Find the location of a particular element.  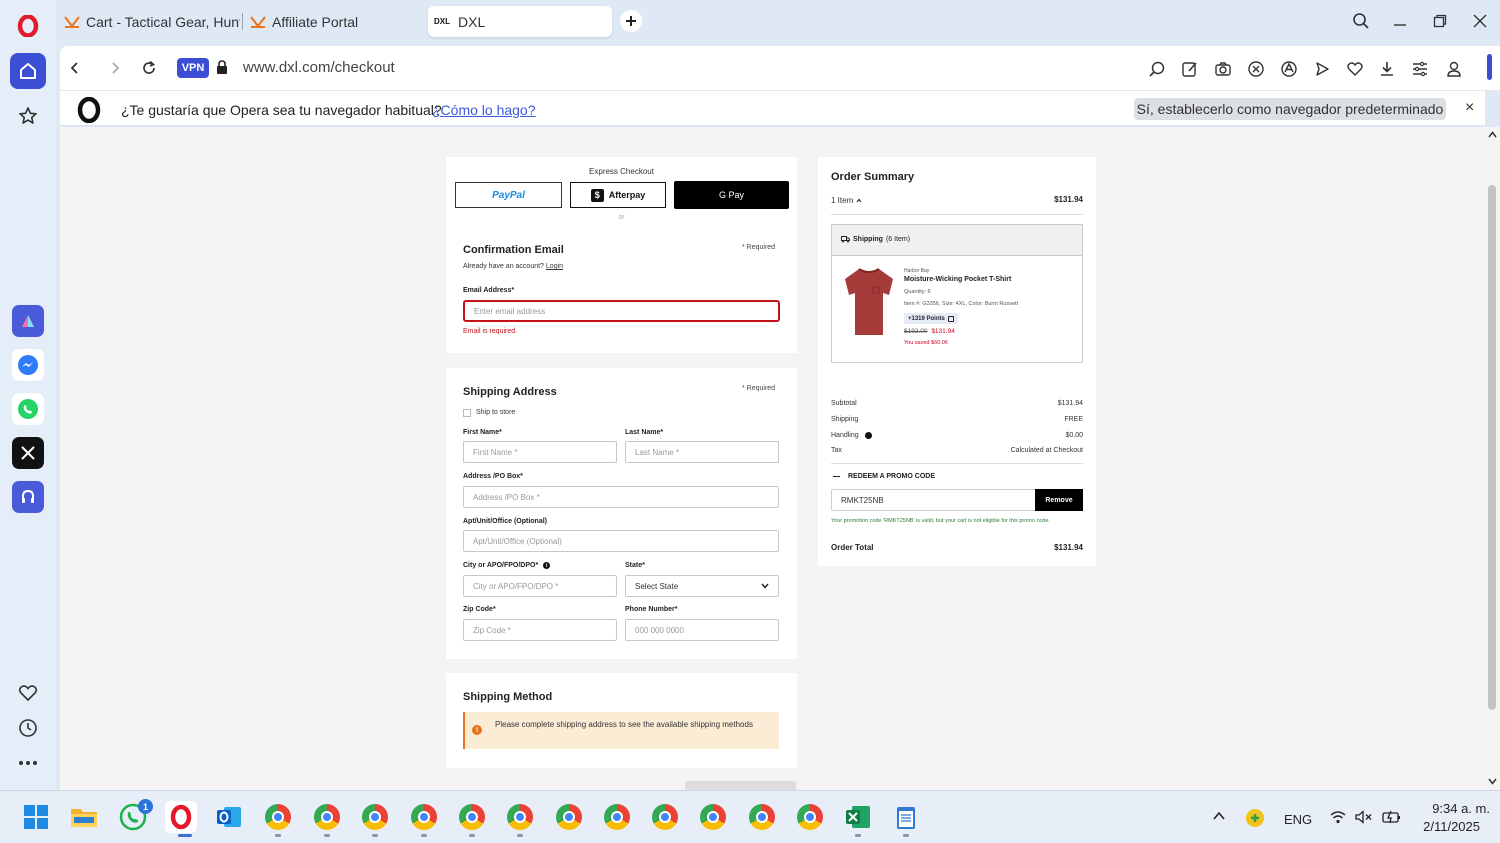

new-tab-plus-icon is located at coordinates (631, 21).